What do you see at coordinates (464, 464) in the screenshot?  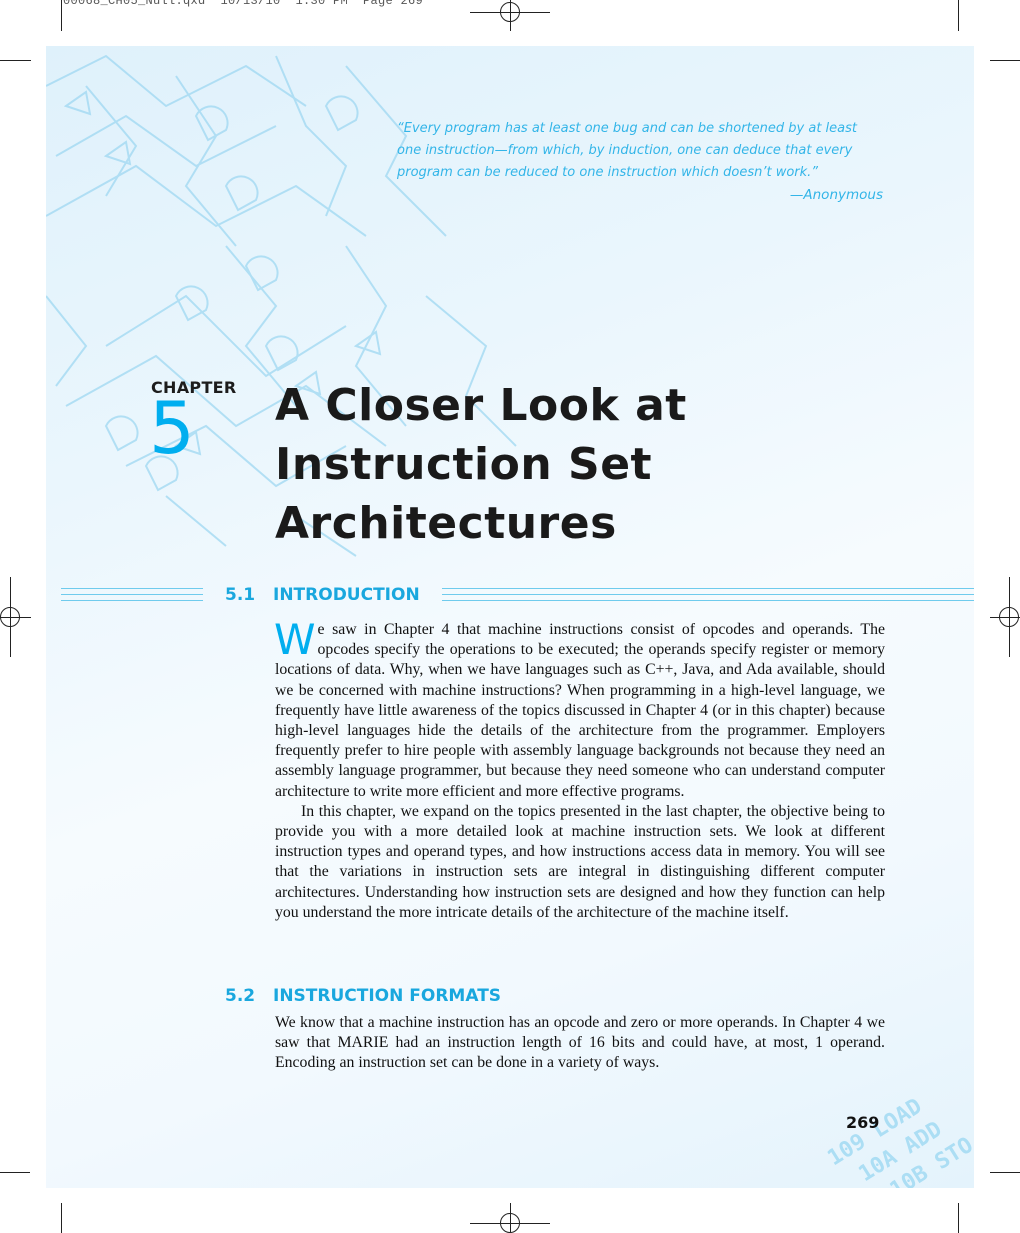 I see `chapter-title-line: Instruction Set` at bounding box center [464, 464].